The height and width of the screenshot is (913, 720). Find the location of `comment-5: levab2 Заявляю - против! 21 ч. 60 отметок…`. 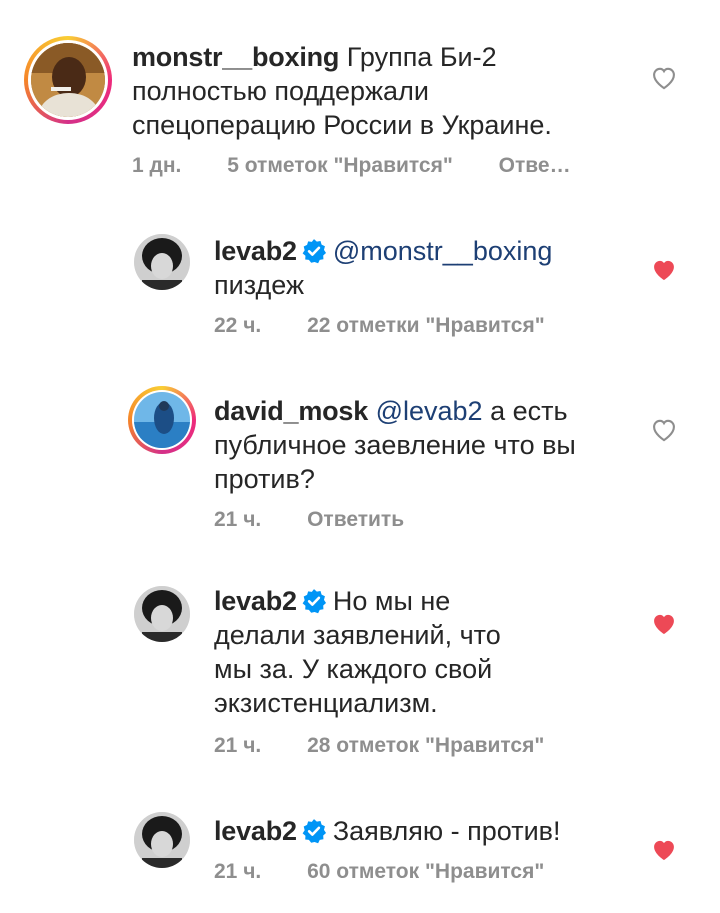

comment-5: levab2 Заявляю - против! 21 ч. 60 отметок… is located at coordinates (360, 846).